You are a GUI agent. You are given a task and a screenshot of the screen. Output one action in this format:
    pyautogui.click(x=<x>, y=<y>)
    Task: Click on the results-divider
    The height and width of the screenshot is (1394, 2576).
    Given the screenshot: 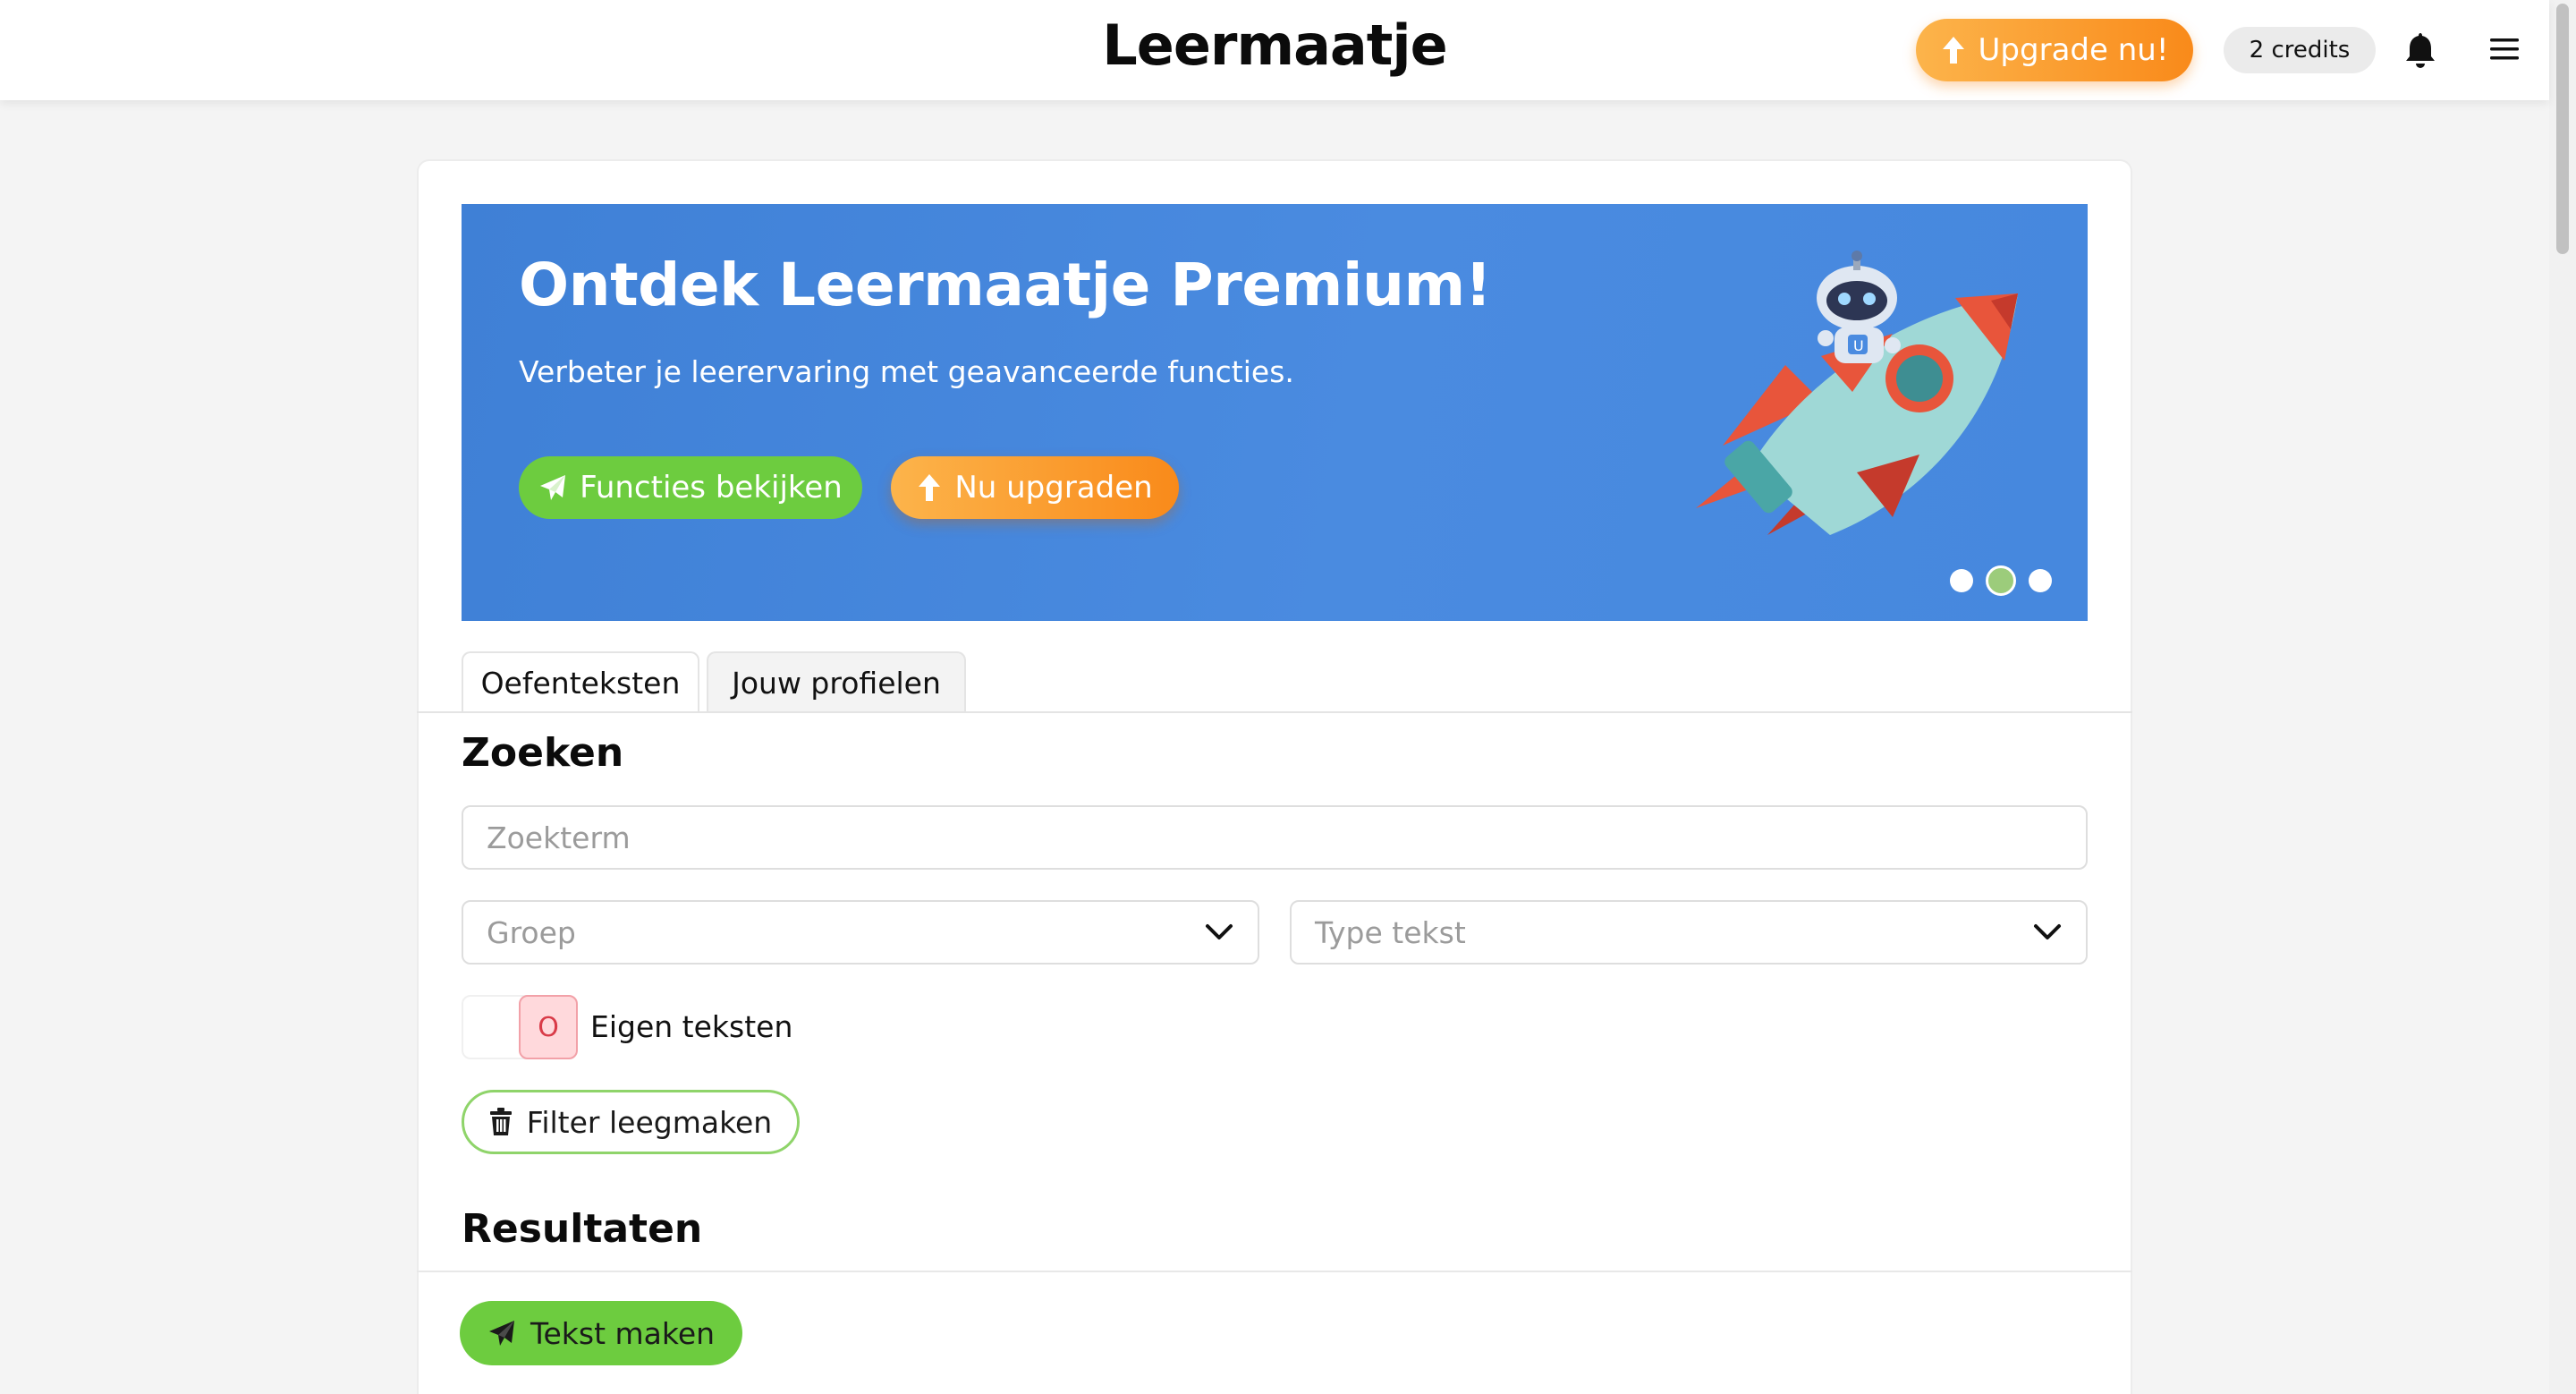 What is the action you would take?
    pyautogui.click(x=1274, y=1271)
    